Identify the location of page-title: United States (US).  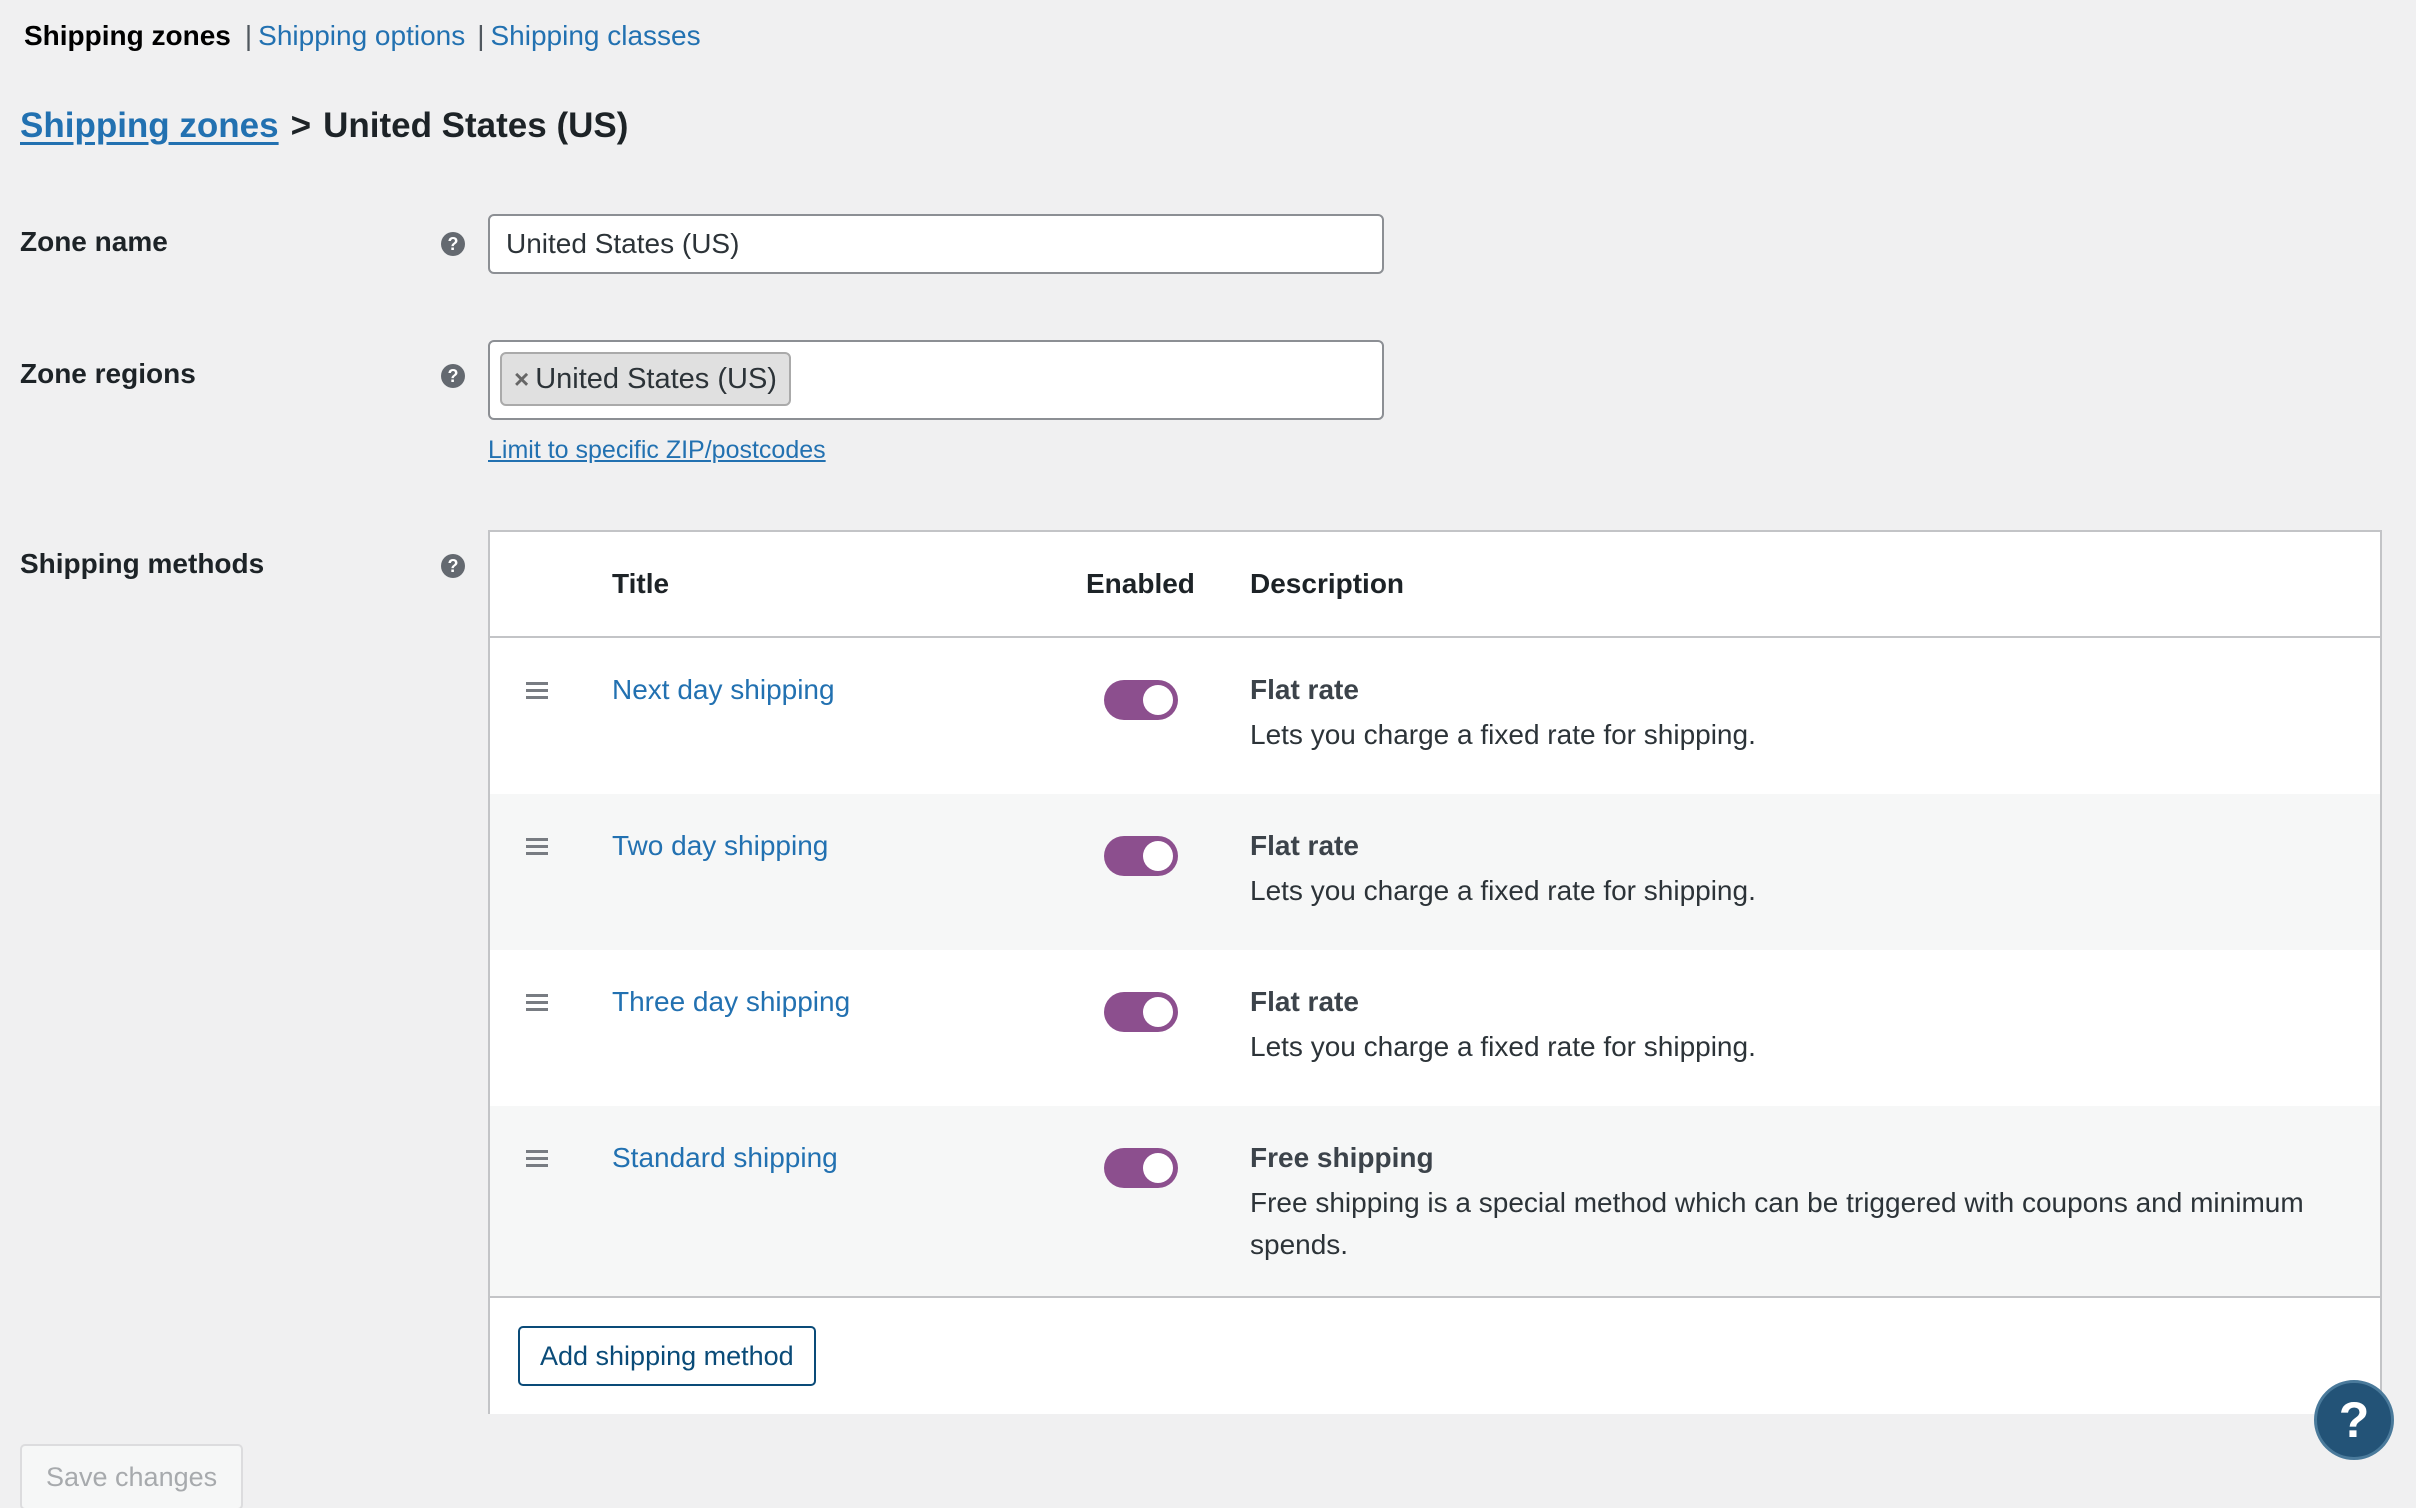
(476, 125).